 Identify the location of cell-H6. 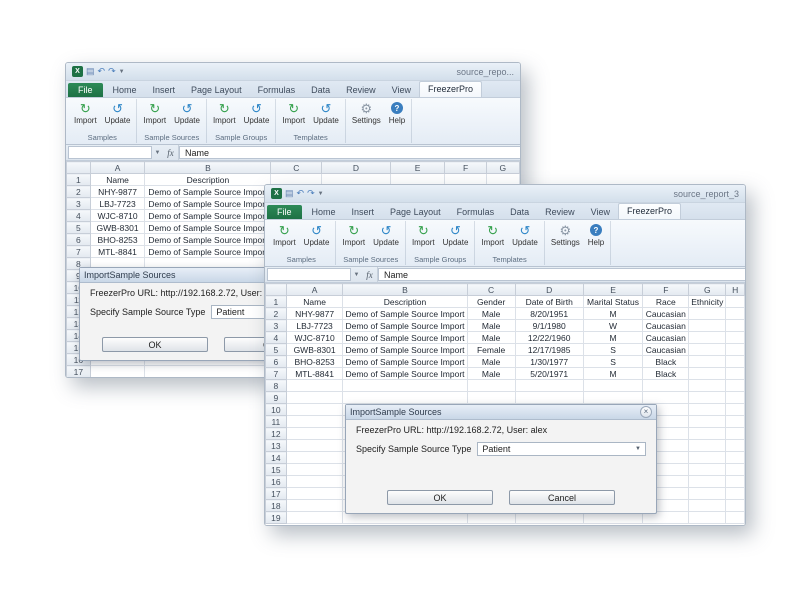
(735, 361).